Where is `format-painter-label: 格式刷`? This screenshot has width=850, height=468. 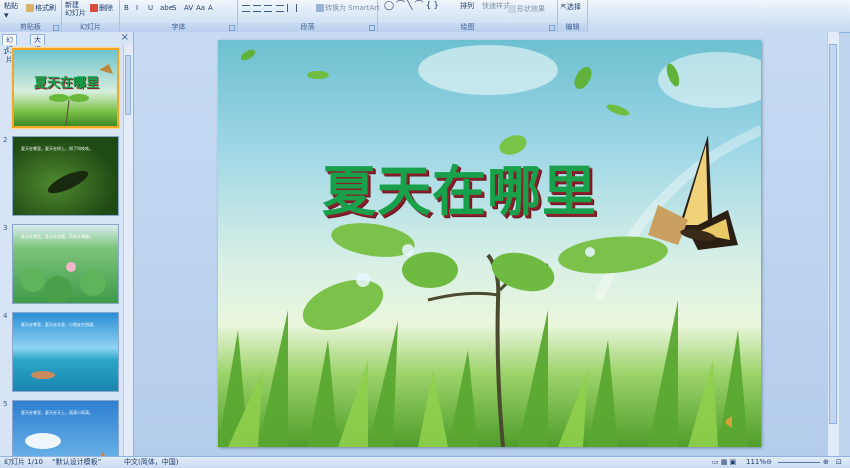 format-painter-label: 格式刷 is located at coordinates (45, 8).